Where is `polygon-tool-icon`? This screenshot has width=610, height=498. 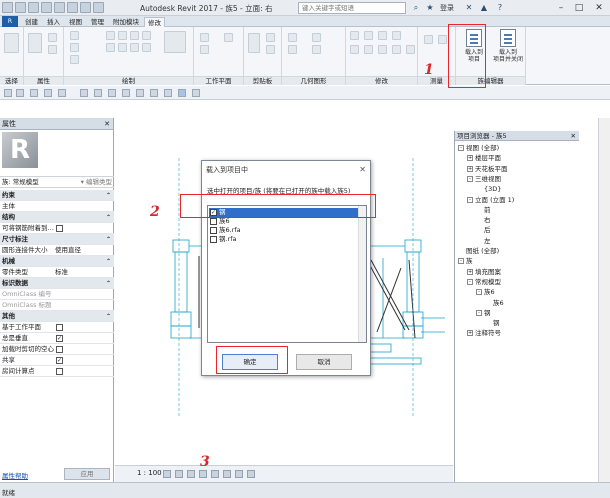 polygon-tool-icon is located at coordinates (74, 59).